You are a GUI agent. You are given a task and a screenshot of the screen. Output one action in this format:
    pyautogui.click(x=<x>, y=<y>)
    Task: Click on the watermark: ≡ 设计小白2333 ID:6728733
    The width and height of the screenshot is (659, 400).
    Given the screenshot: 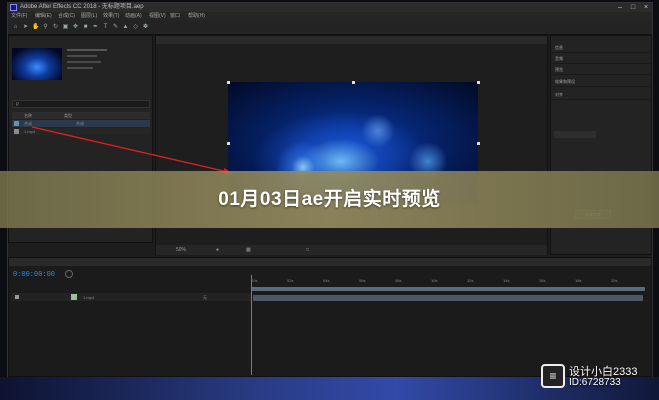 What is the action you would take?
    pyautogui.click(x=598, y=378)
    